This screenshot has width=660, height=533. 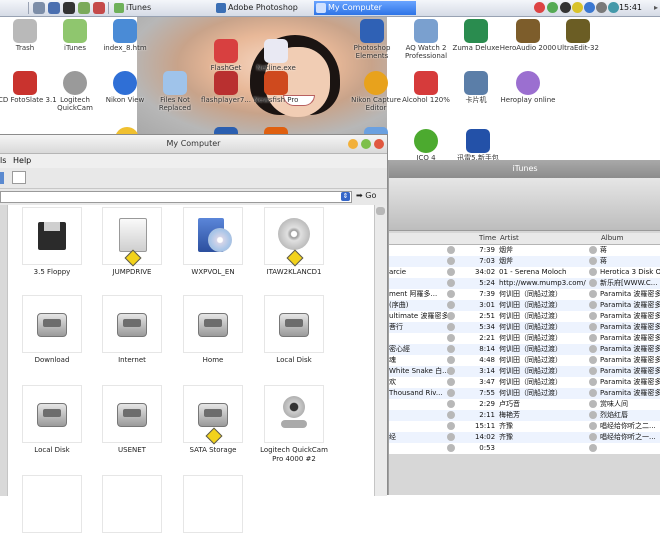 I want to click on menu-help: Help, so click(x=22, y=161).